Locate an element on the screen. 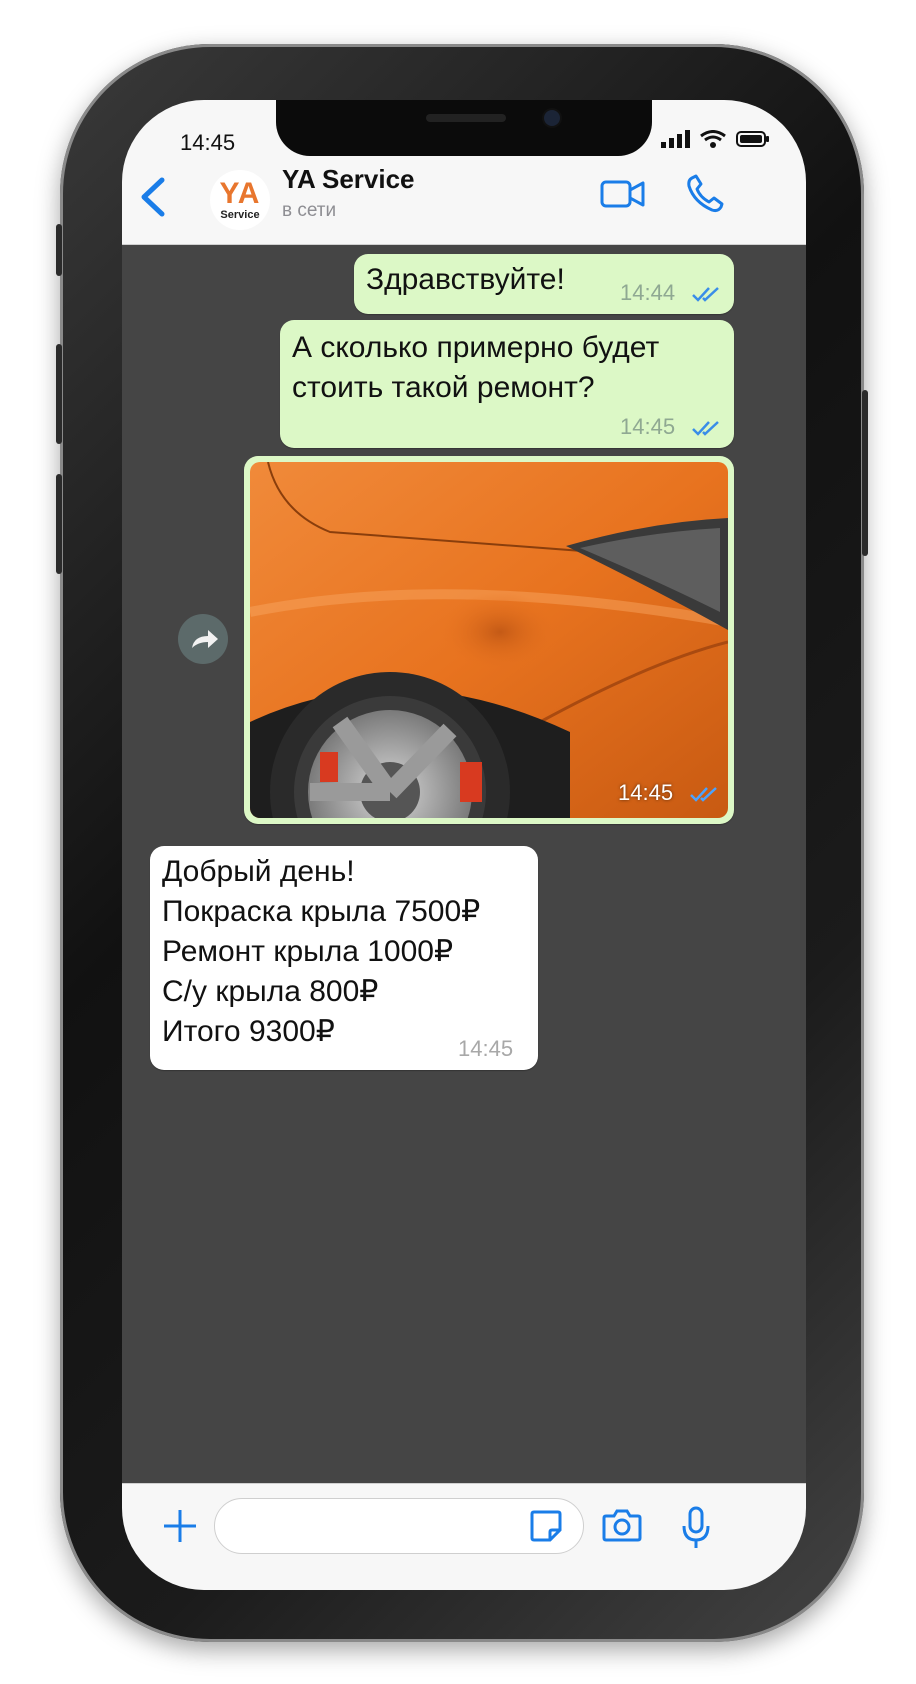 The width and height of the screenshot is (916, 1684). car-fender-image is located at coordinates (489, 640).